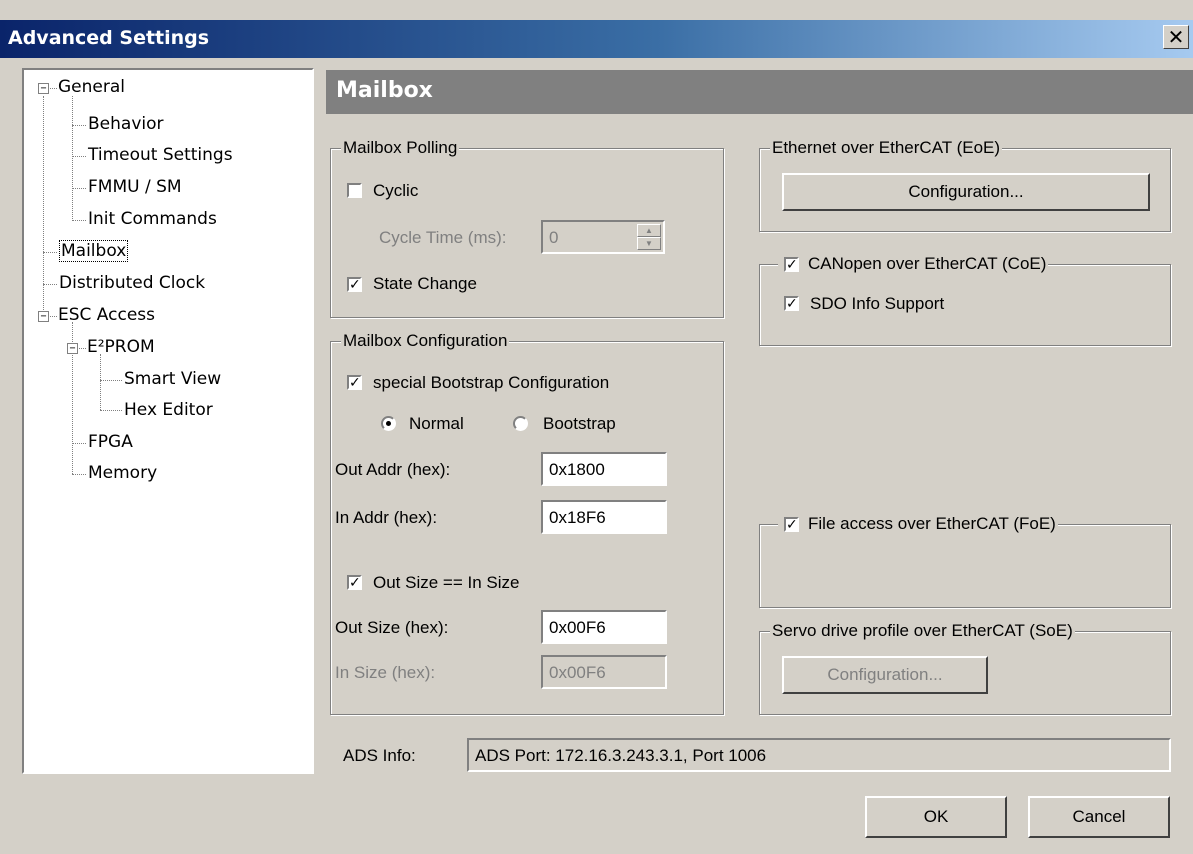 The width and height of the screenshot is (1193, 854). I want to click on tree-item-hex-editor: Hex Editor, so click(168, 410).